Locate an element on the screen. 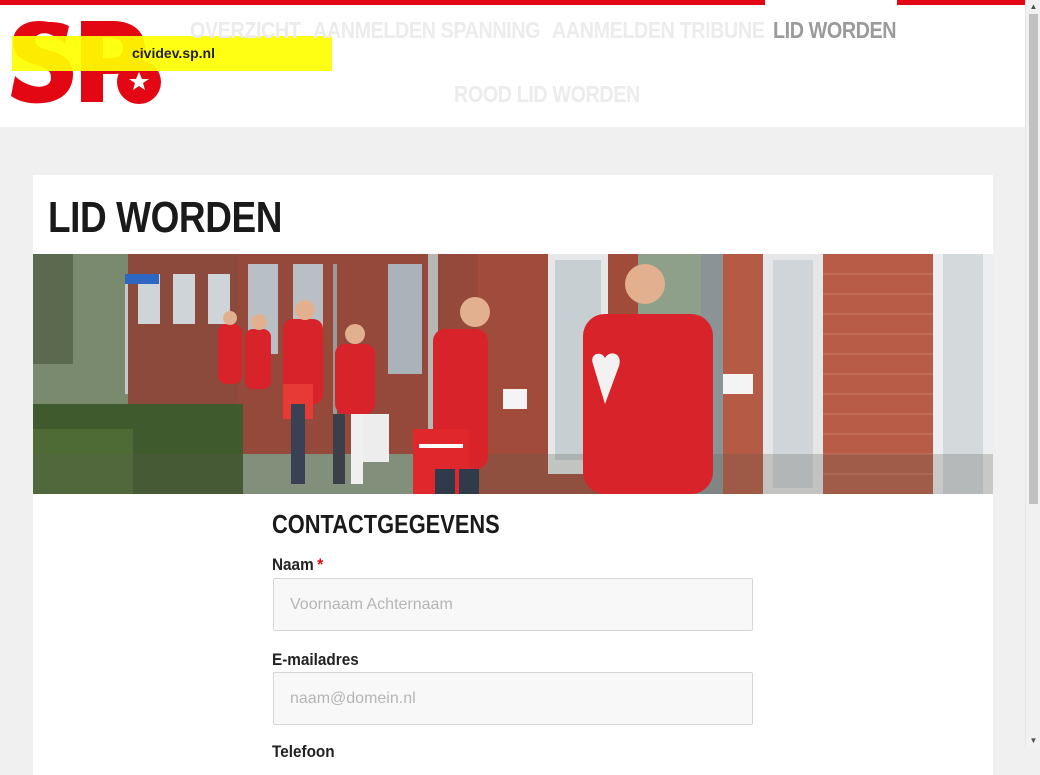  nav-lid-worden: LID WORDEN is located at coordinates (835, 30).